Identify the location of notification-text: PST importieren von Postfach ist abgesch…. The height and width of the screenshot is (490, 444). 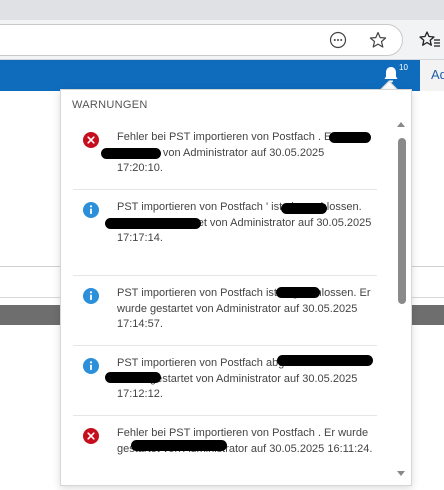
(244, 308).